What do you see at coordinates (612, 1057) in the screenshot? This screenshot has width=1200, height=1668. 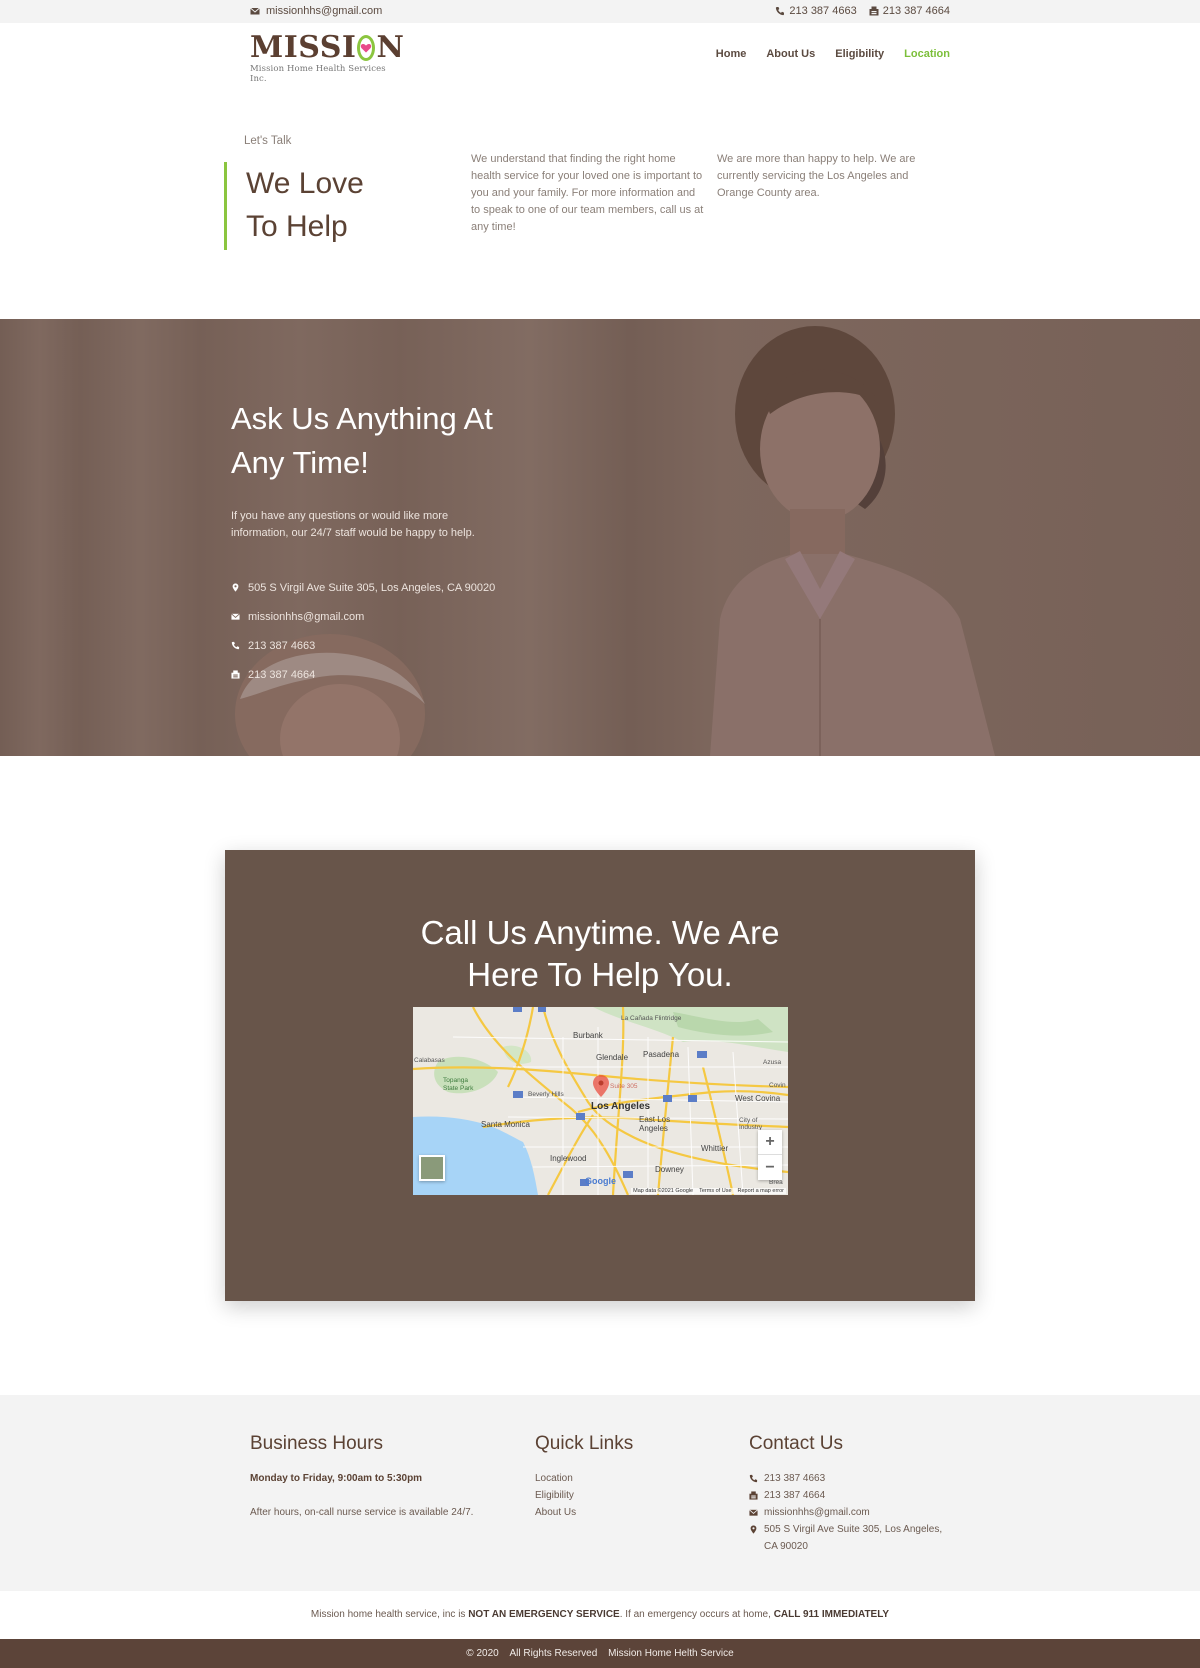 I see `map-label-glendale: Glendale` at bounding box center [612, 1057].